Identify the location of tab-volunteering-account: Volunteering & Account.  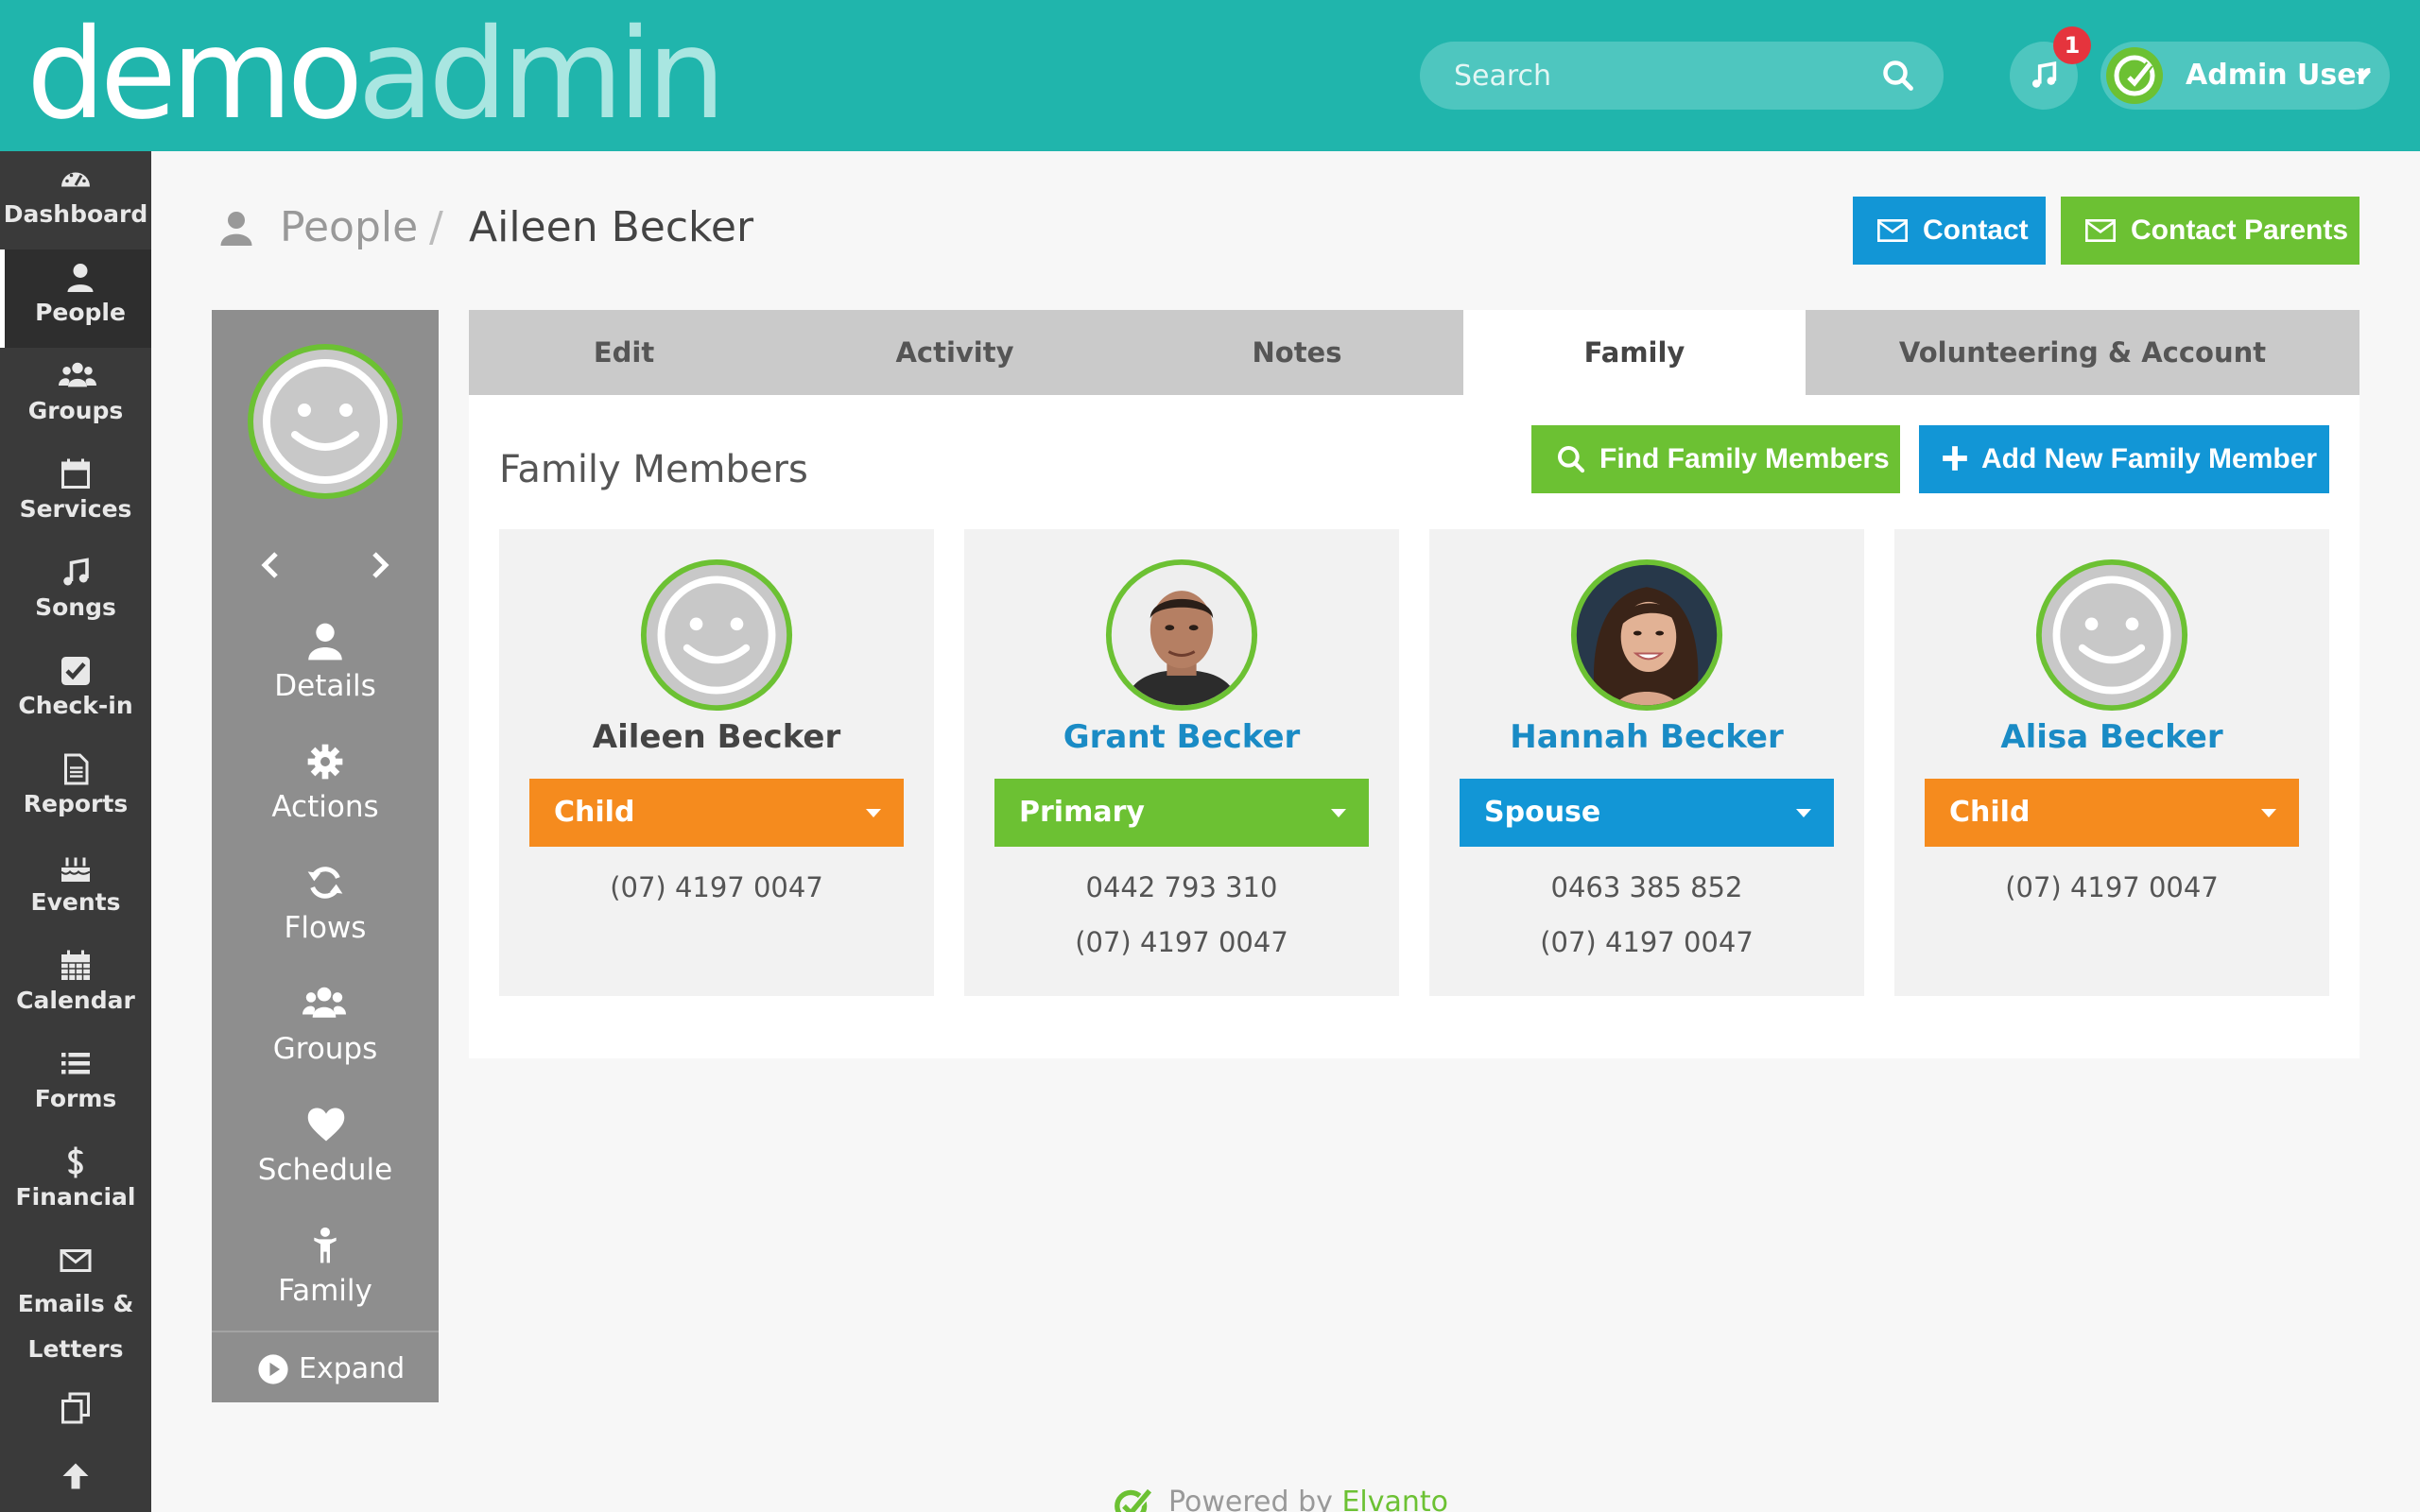
(2083, 352).